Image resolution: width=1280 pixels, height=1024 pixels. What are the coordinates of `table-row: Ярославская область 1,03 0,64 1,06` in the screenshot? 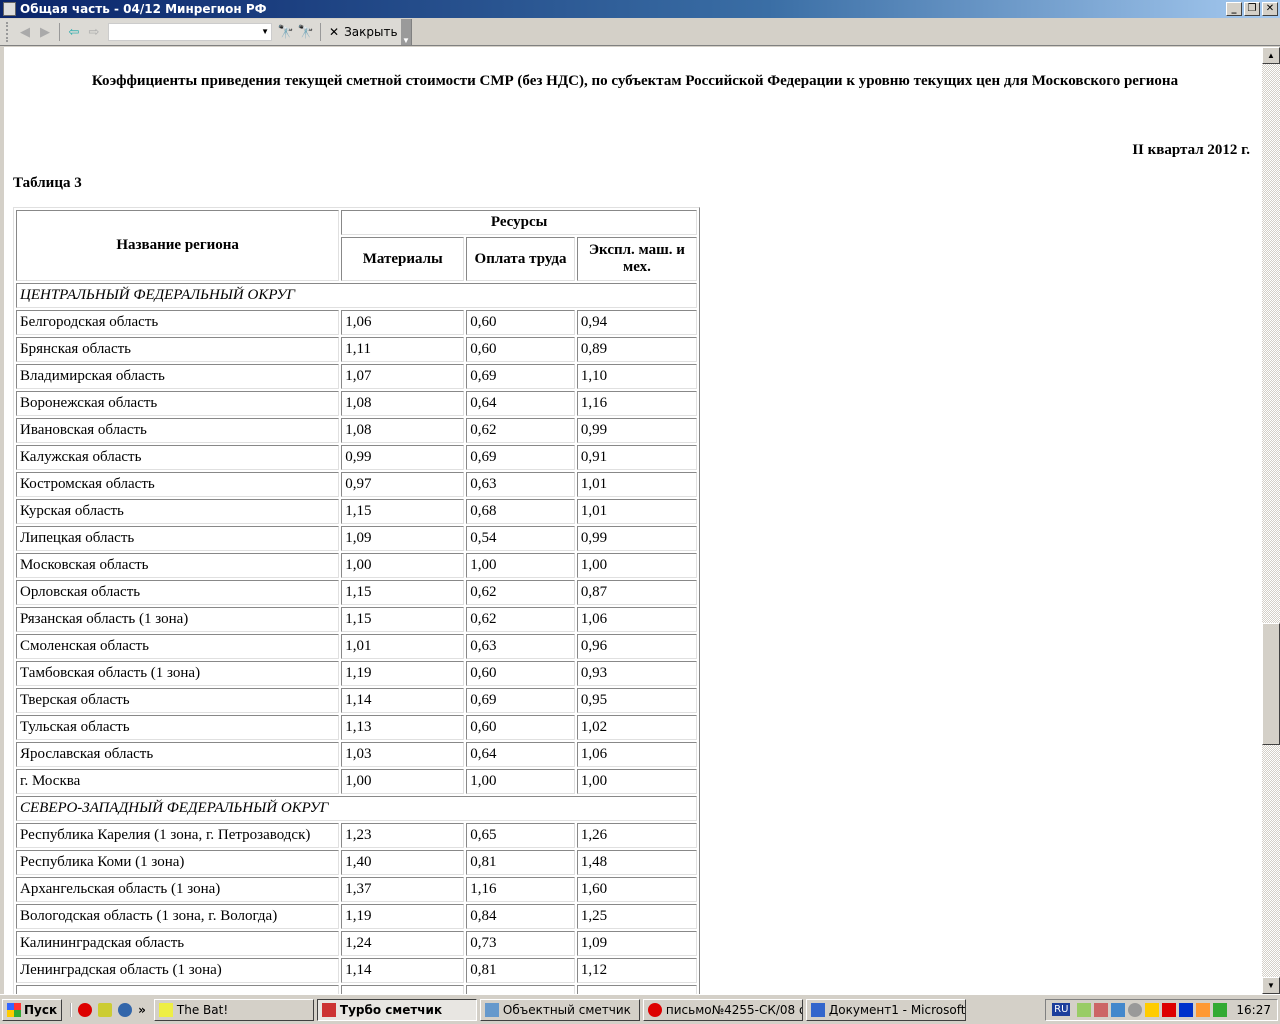 It's located at (356, 754).